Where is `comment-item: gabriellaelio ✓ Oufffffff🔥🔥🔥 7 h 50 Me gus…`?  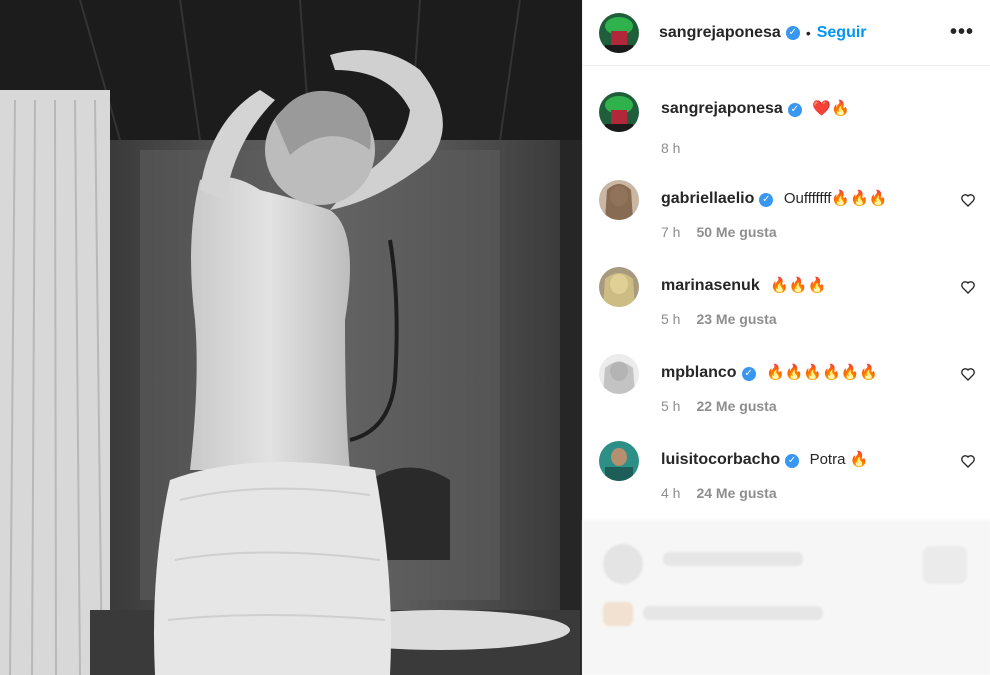 comment-item: gabriellaelio ✓ Oufffffff🔥🔥🔥 7 h 50 Me gus… is located at coordinates (787, 210).